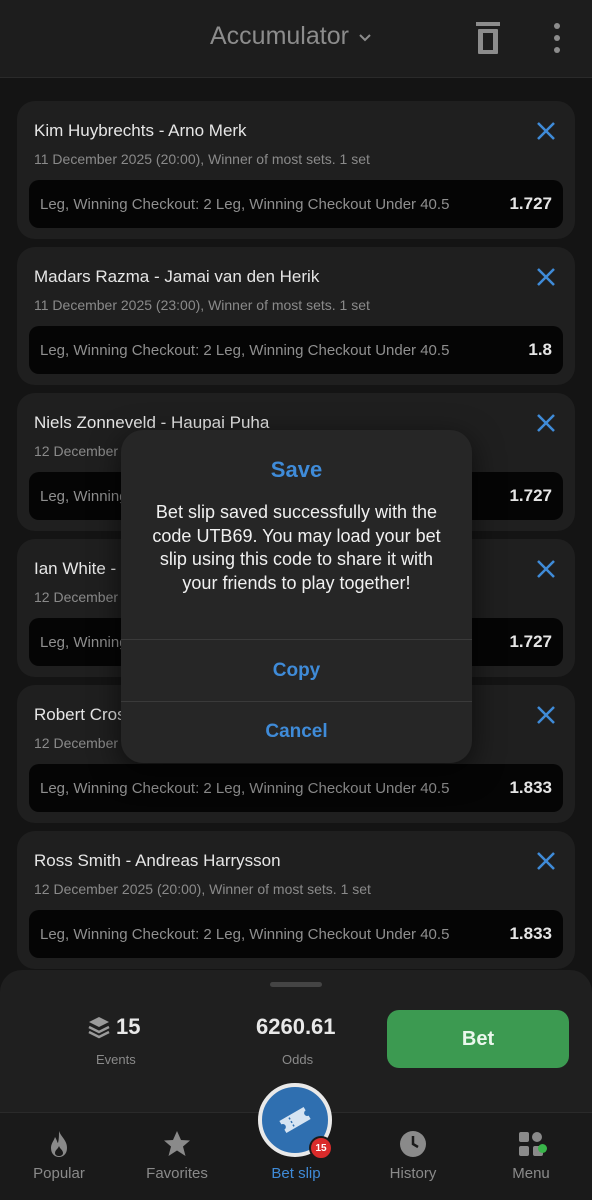  I want to click on nav-label: Popular, so click(59, 1173).